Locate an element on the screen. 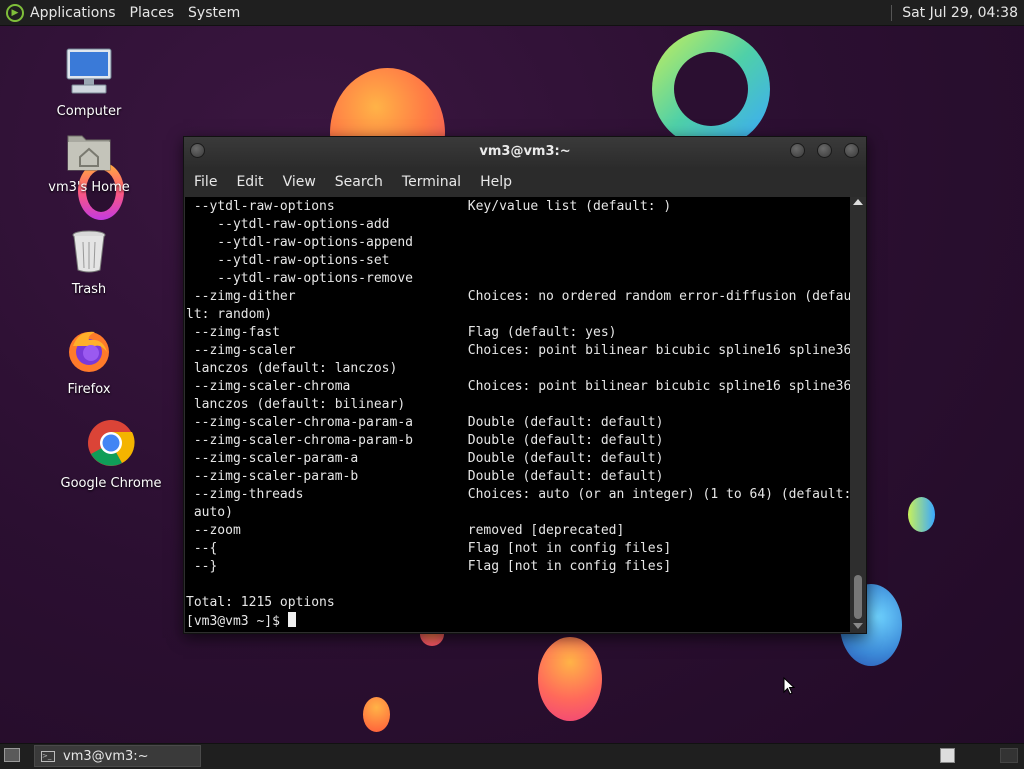  menu-help: Help is located at coordinates (496, 182).